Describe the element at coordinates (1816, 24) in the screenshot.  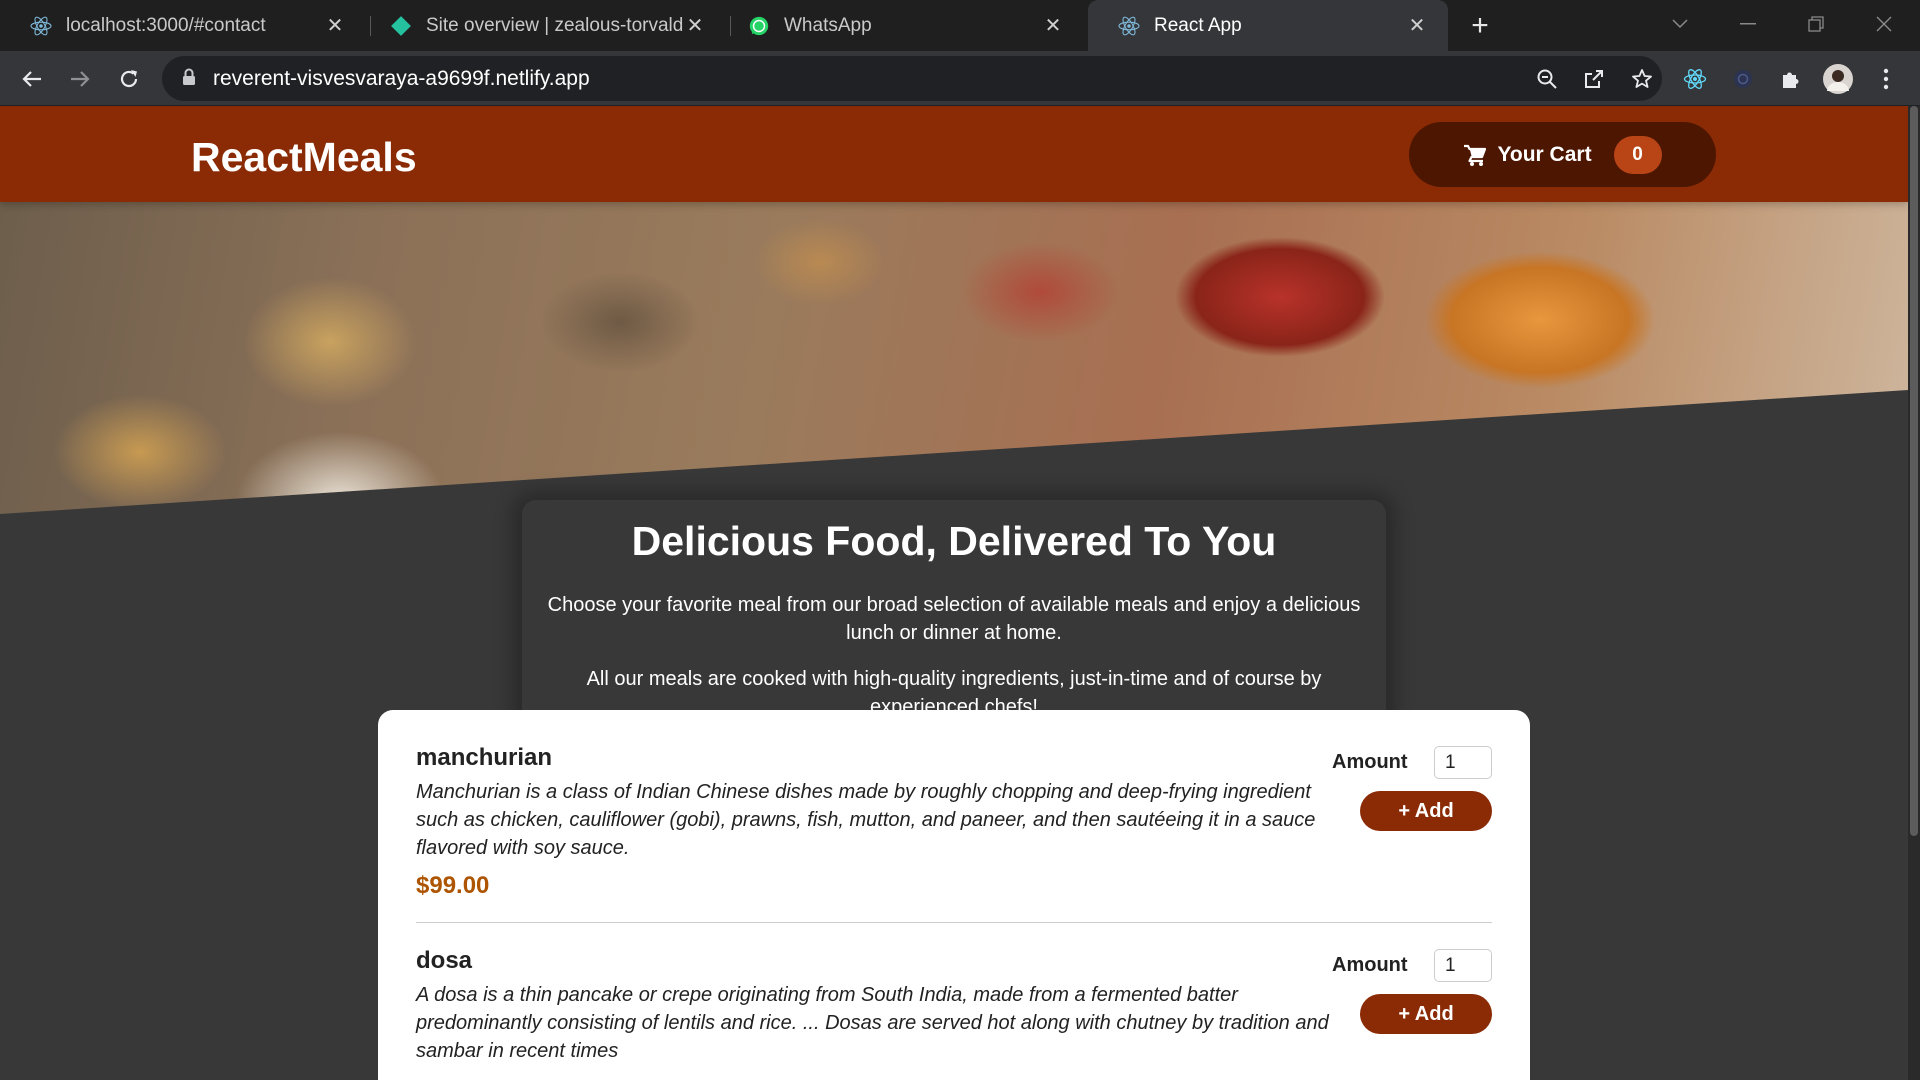
I see `restore-icon` at that location.